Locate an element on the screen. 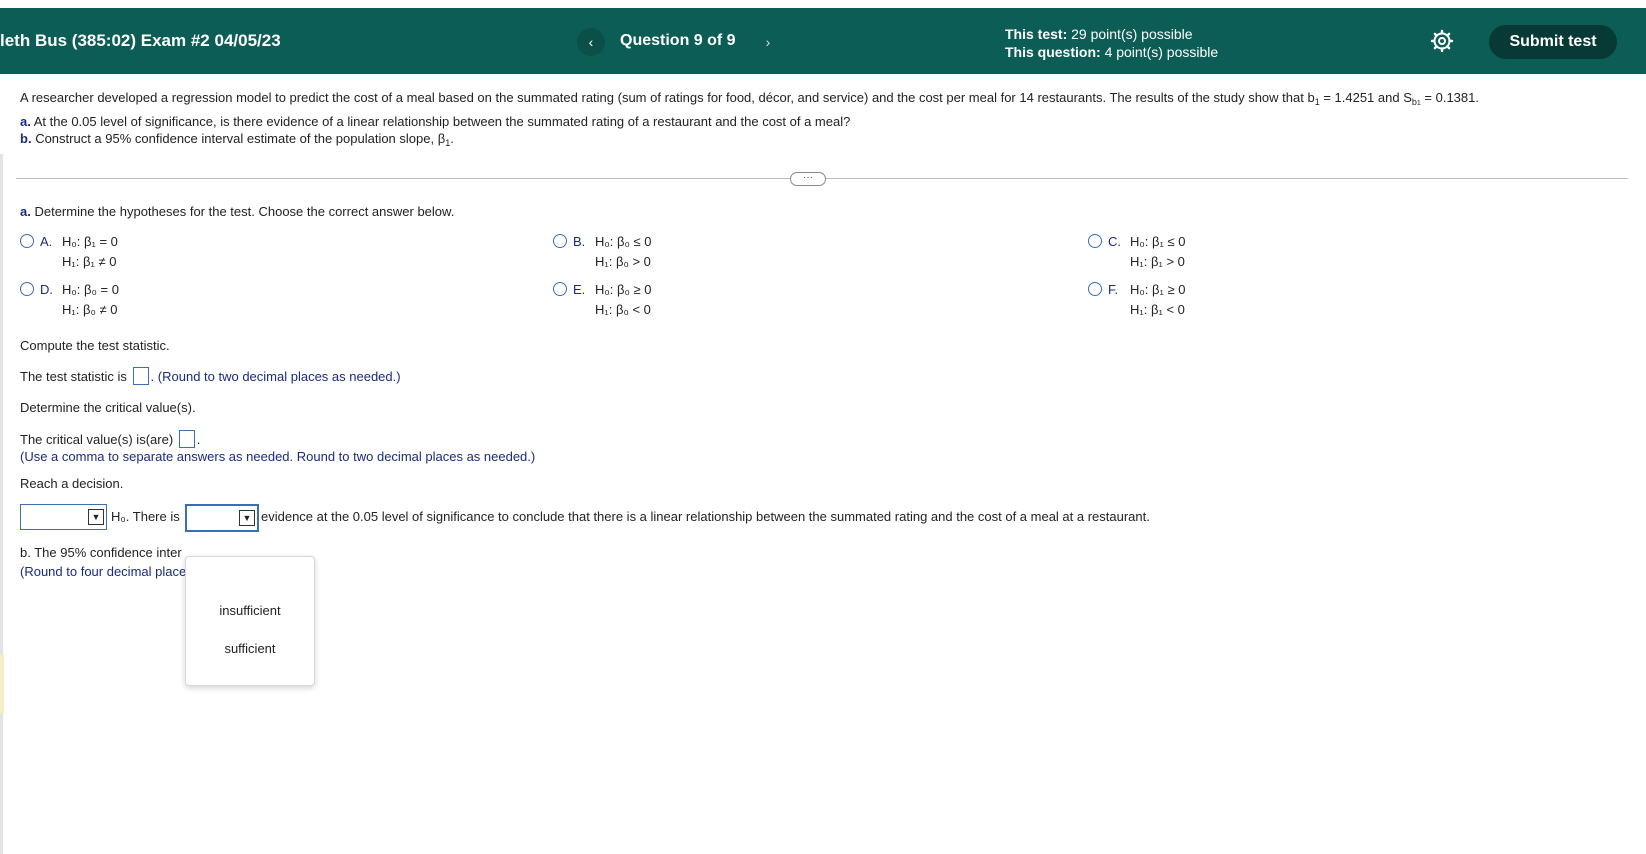 This screenshot has width=1646, height=854. radio-e is located at coordinates (560, 289).